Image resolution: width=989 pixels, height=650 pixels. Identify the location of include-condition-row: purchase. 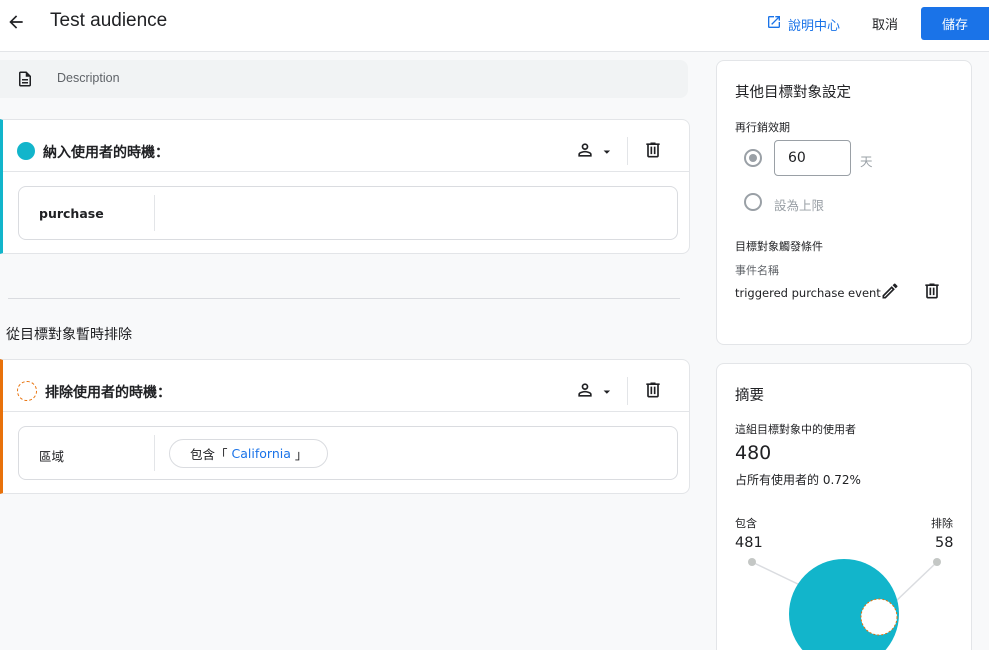
(348, 213).